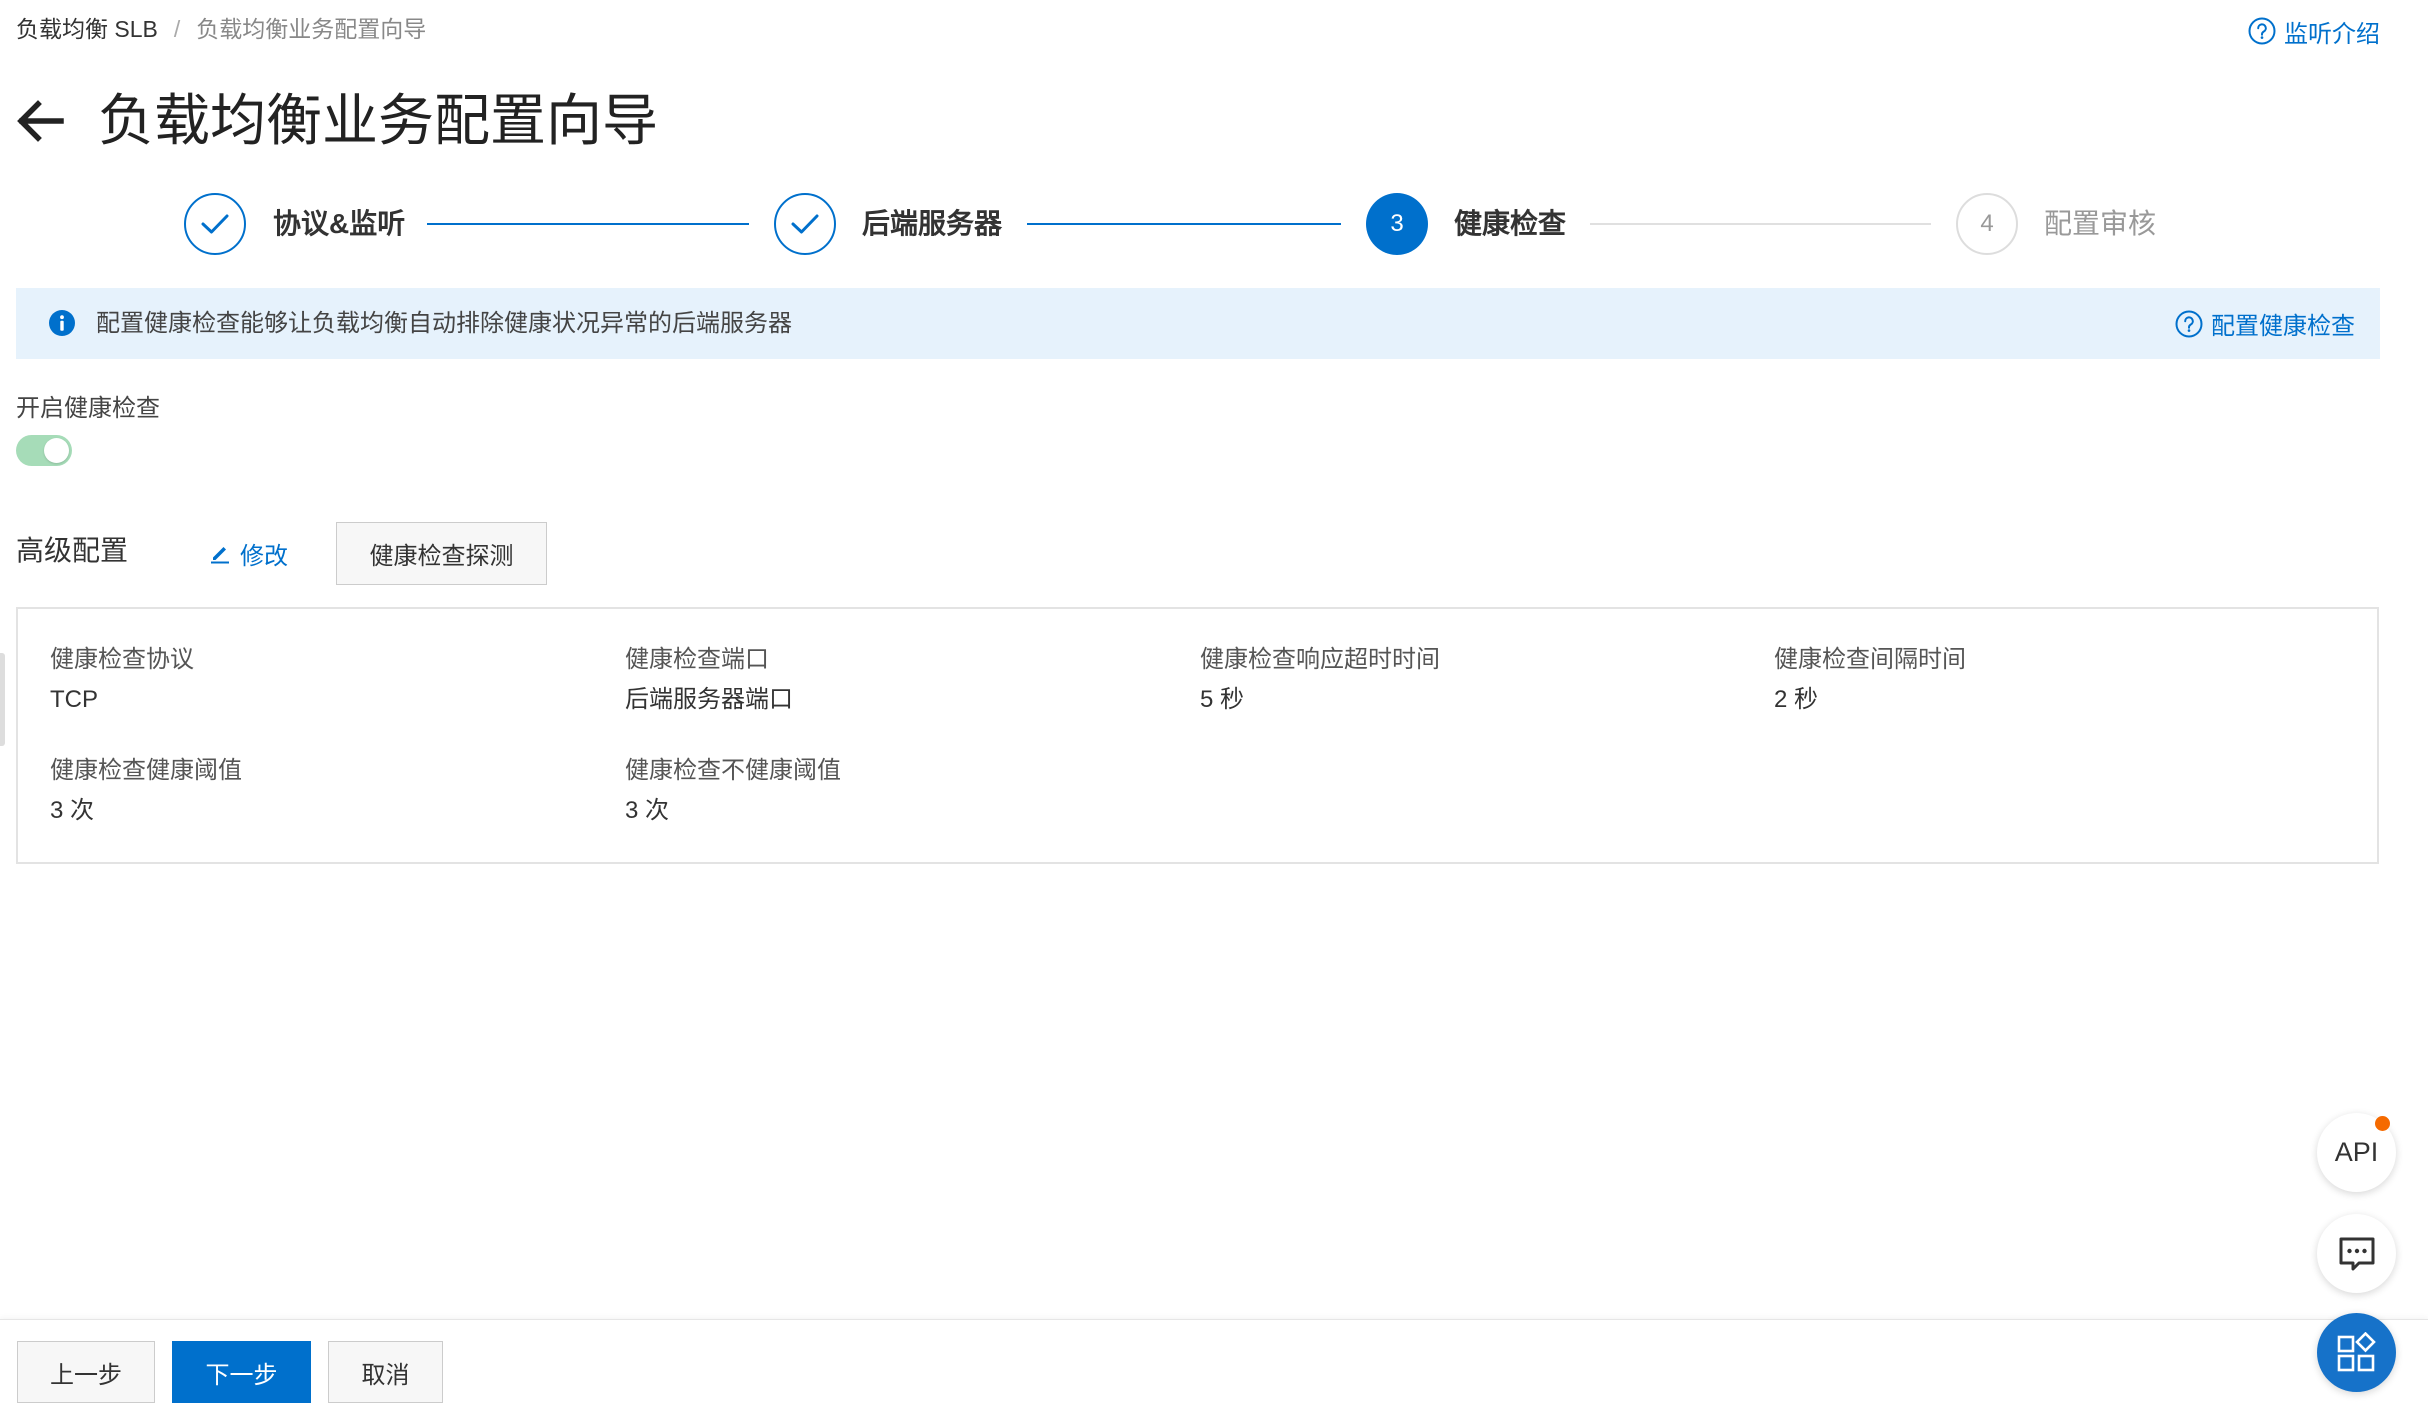 Image resolution: width=2428 pixels, height=1425 pixels. Describe the element at coordinates (146, 770) in the screenshot. I see `detail-label: 健康检查健康阈值` at that location.